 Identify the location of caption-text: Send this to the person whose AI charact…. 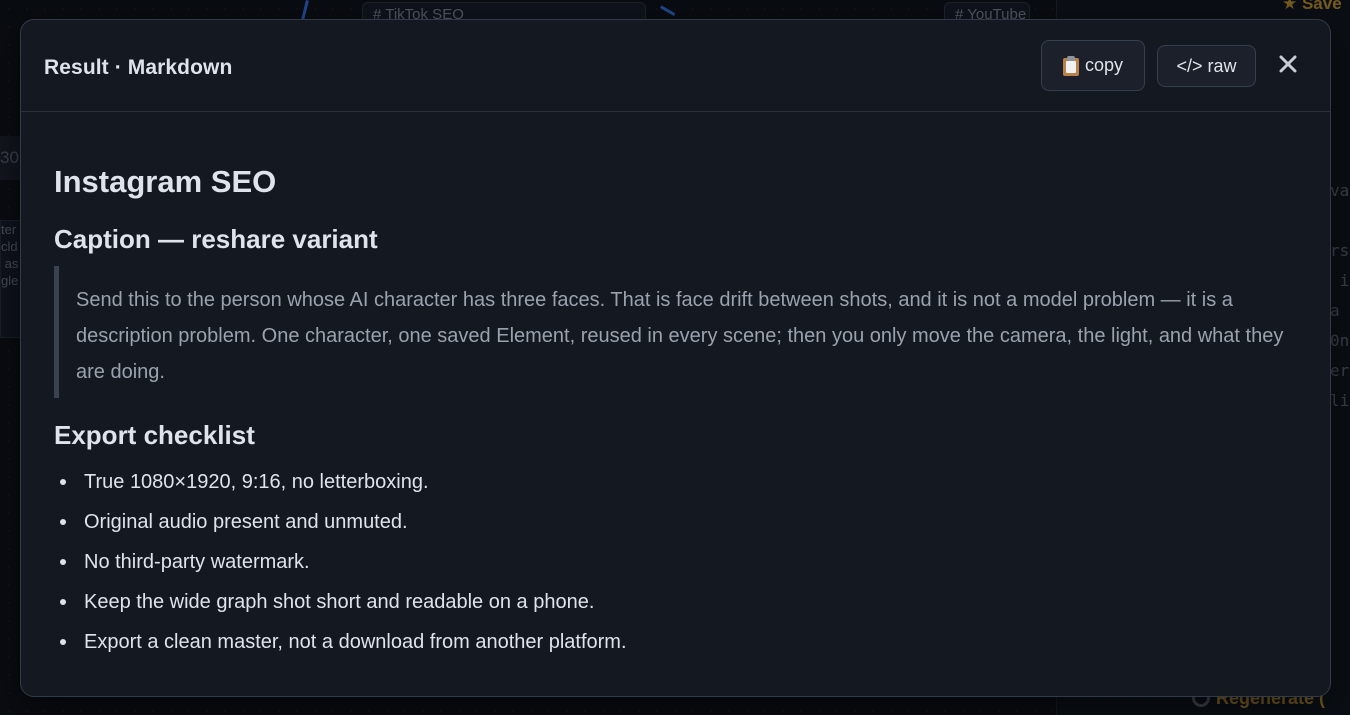
(680, 336).